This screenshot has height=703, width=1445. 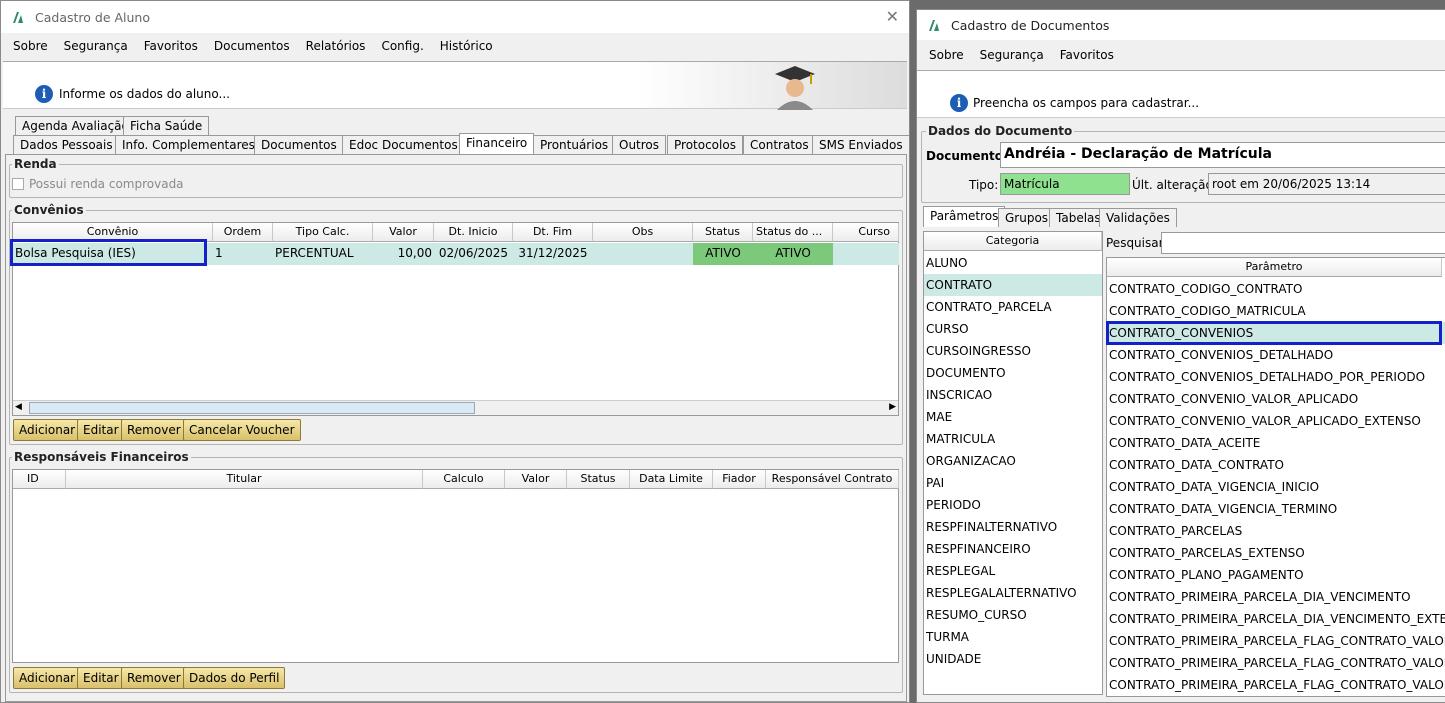 What do you see at coordinates (39, 479) in the screenshot?
I see `col-id: ID` at bounding box center [39, 479].